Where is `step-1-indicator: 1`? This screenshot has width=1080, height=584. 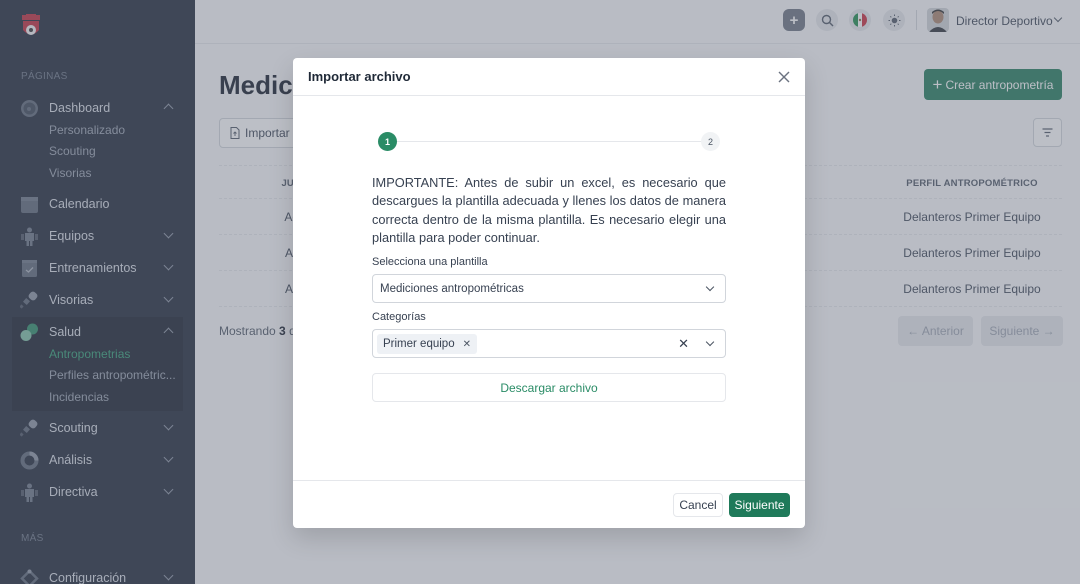 step-1-indicator: 1 is located at coordinates (387, 141).